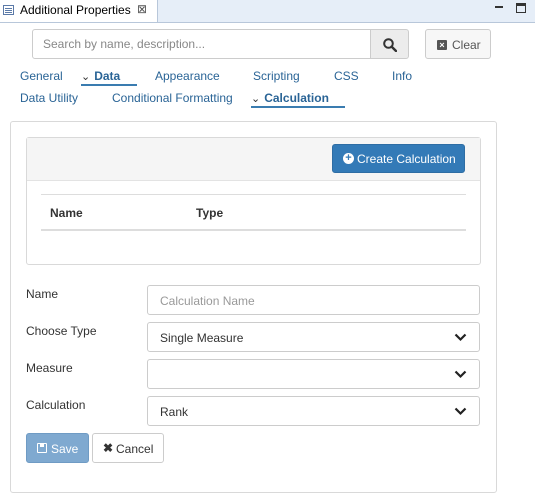 This screenshot has height=502, width=535. I want to click on calculation-name-placeholder: Calculation Name, so click(207, 301).